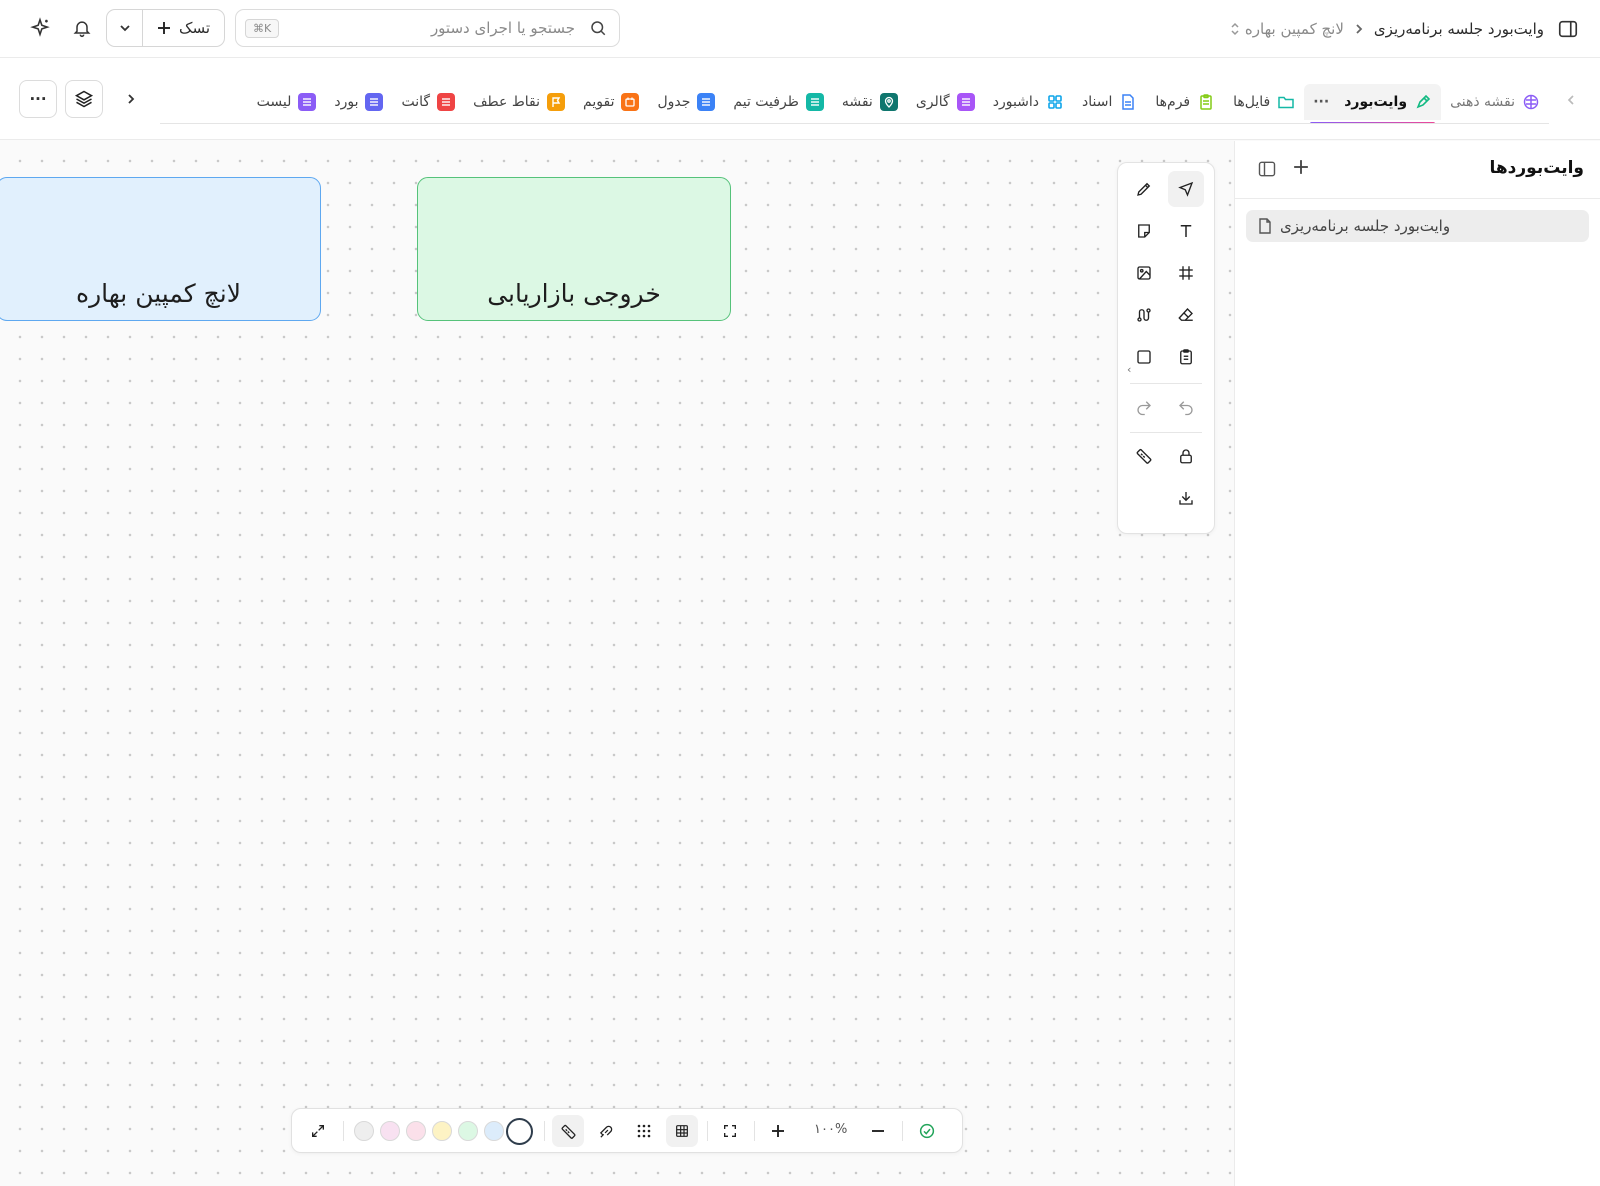  I want to click on layout-icon, so click(1267, 169).